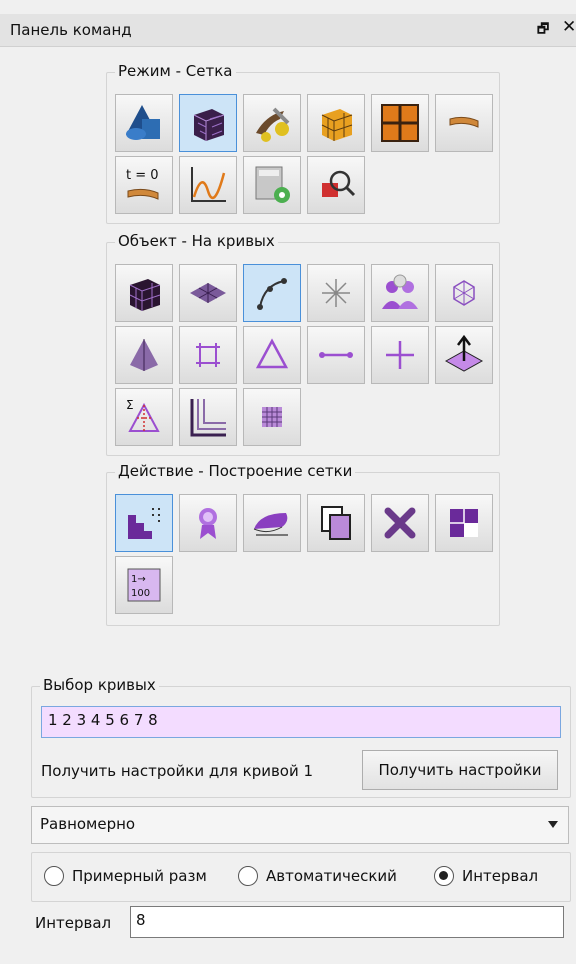  I want to click on topology-icon, so click(464, 293).